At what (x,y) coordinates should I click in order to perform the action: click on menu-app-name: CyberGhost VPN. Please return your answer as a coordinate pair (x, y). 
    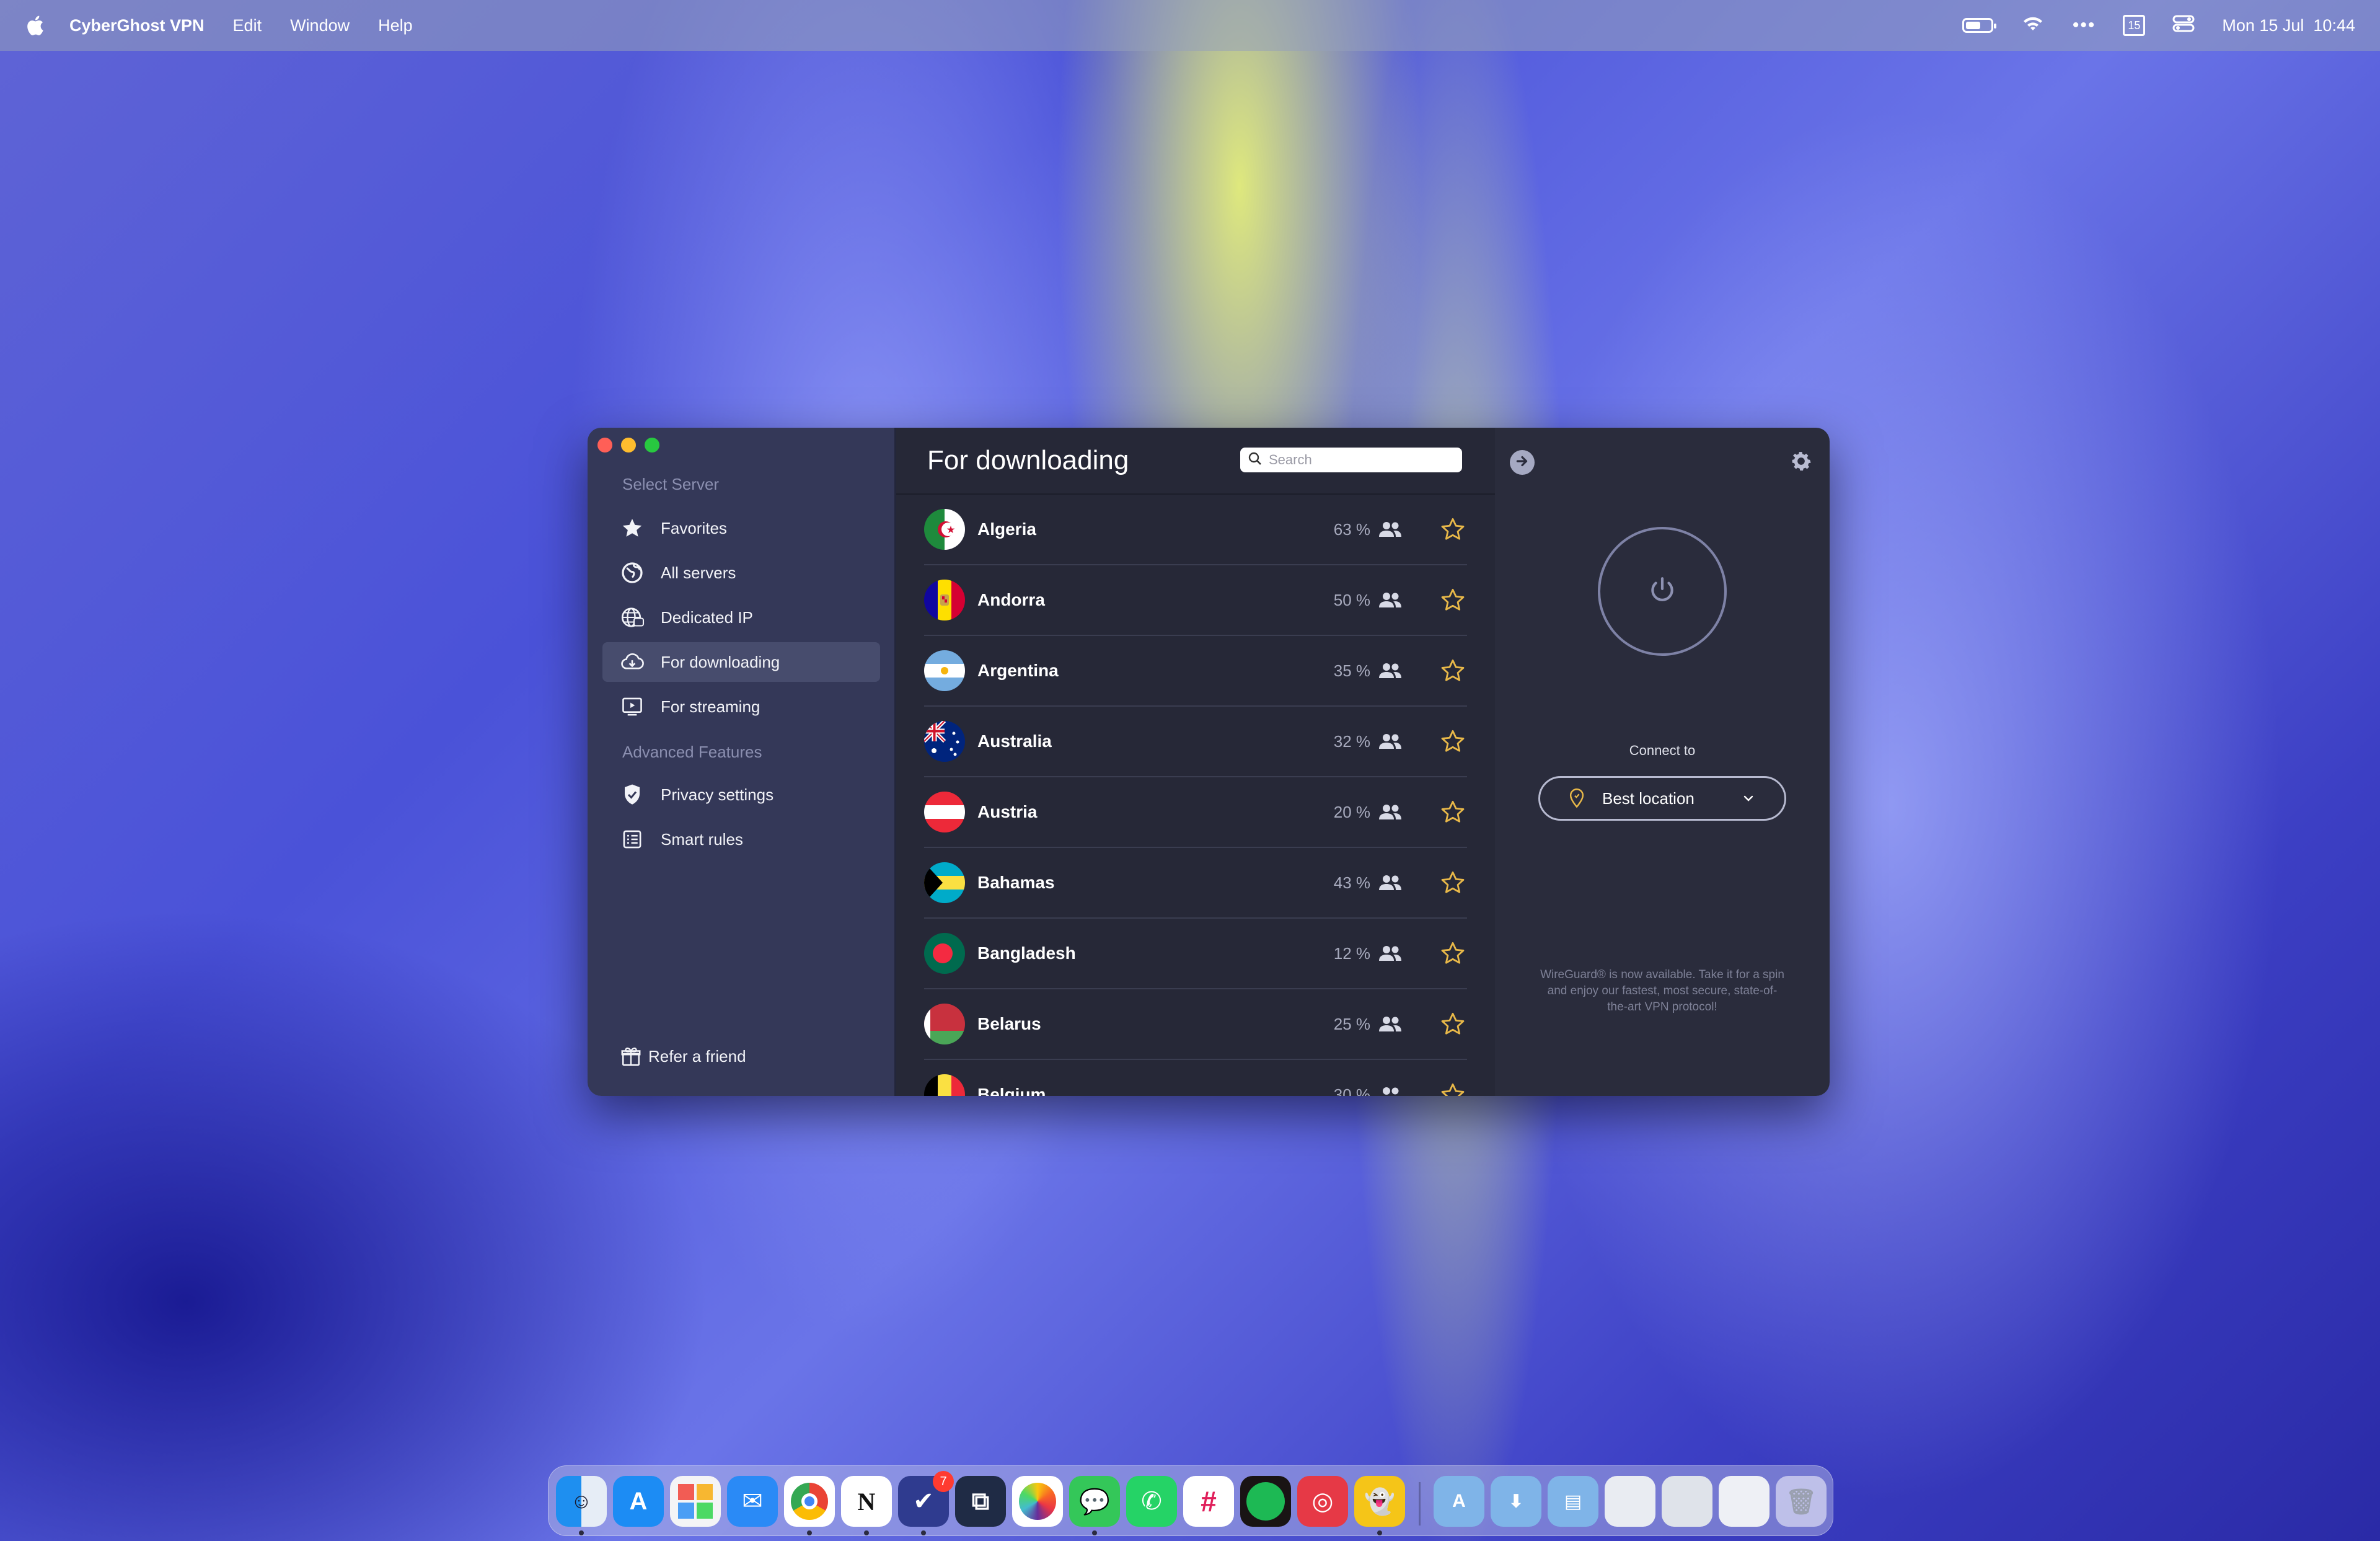
    Looking at the image, I should click on (137, 25).